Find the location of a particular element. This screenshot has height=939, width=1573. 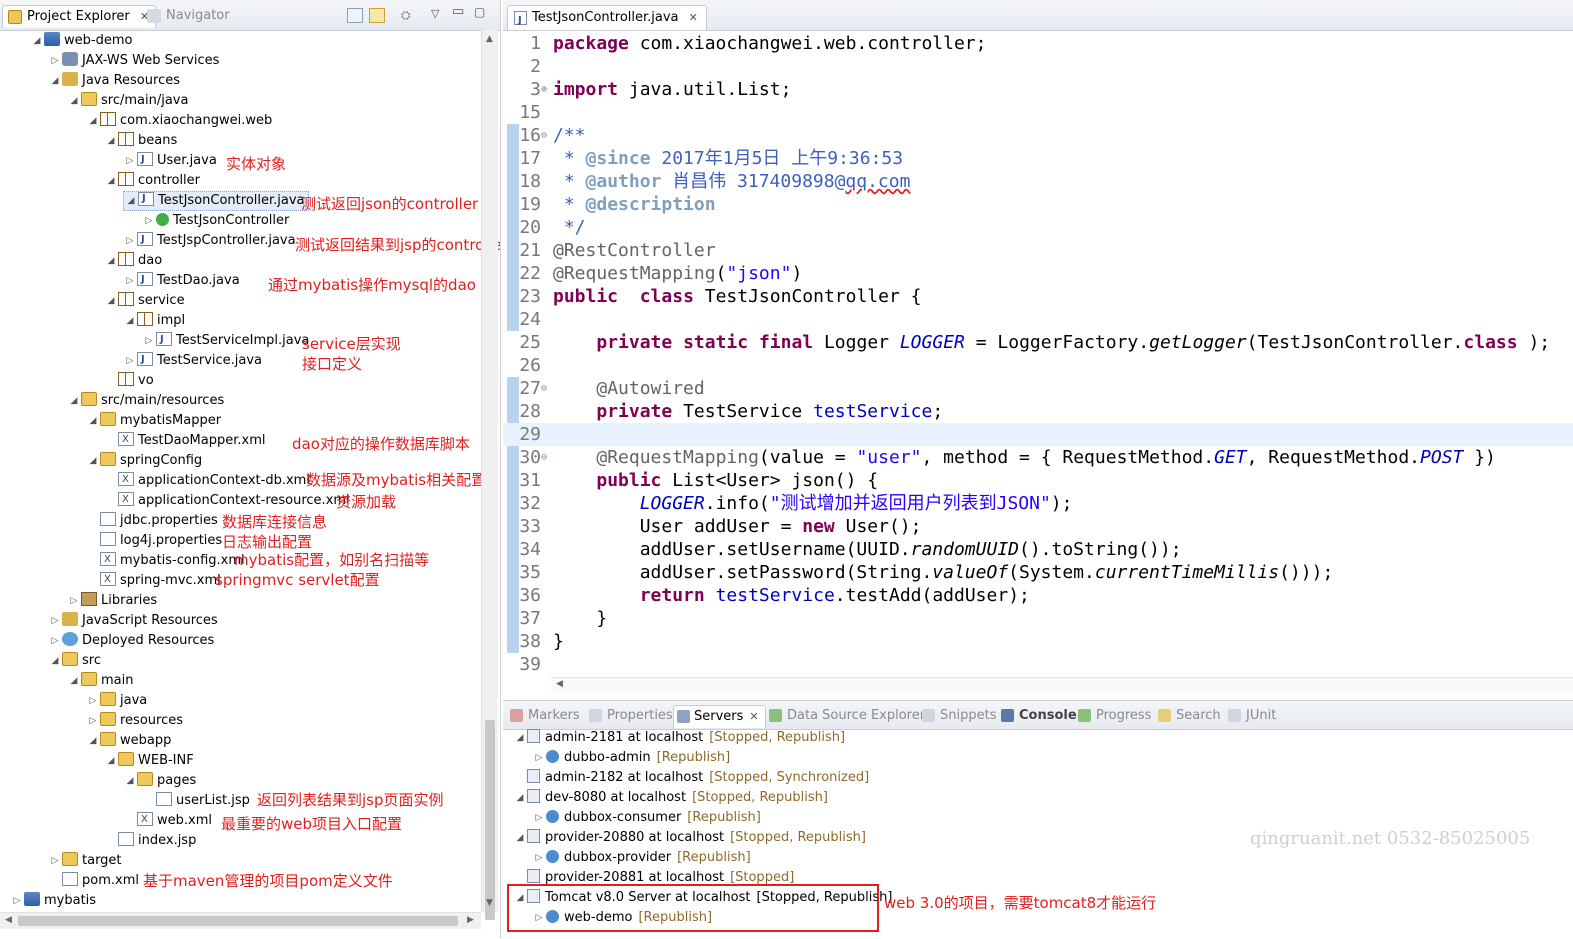

tree-item: ▷ TestJspController.java is located at coordinates (209, 240).